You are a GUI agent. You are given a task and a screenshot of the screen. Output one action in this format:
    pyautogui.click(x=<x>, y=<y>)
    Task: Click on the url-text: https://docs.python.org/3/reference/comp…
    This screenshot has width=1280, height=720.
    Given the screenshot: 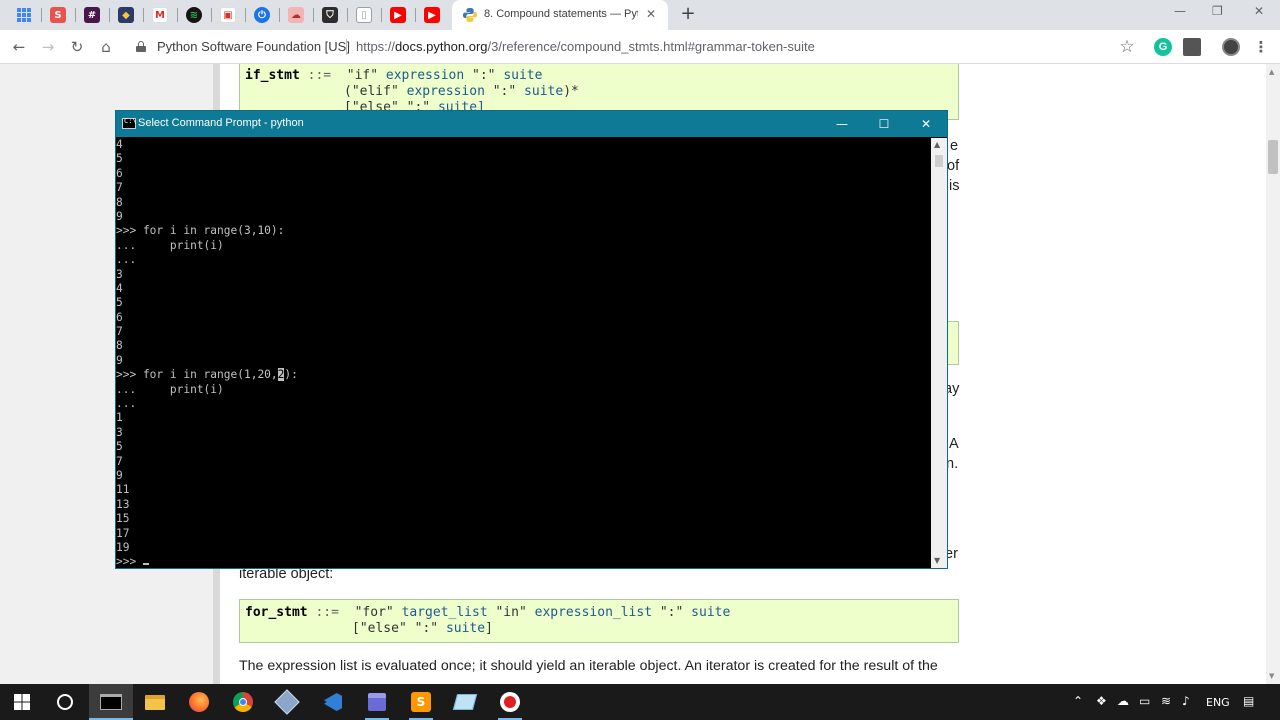 What is the action you would take?
    pyautogui.click(x=585, y=46)
    